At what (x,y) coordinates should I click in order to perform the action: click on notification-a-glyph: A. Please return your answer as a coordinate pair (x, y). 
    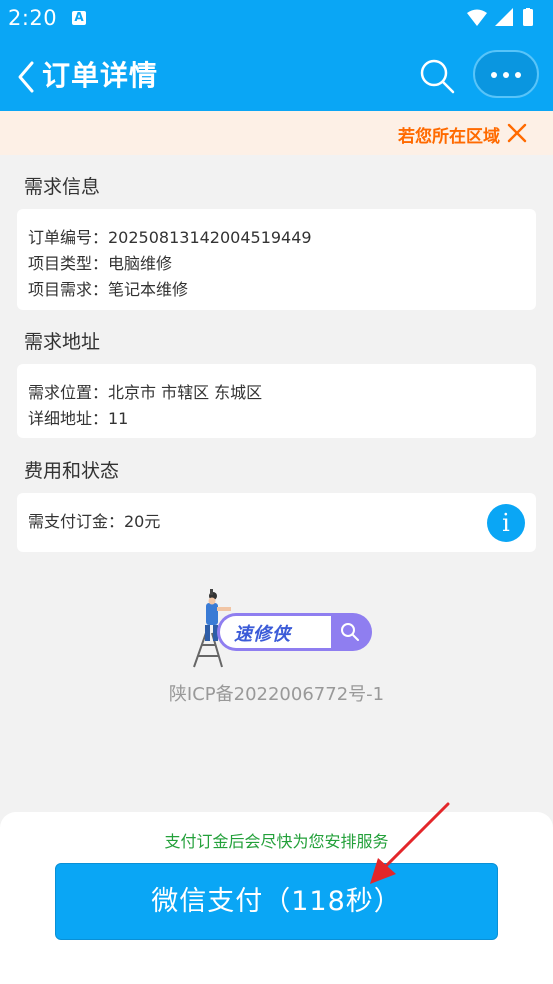
    Looking at the image, I should click on (79, 17).